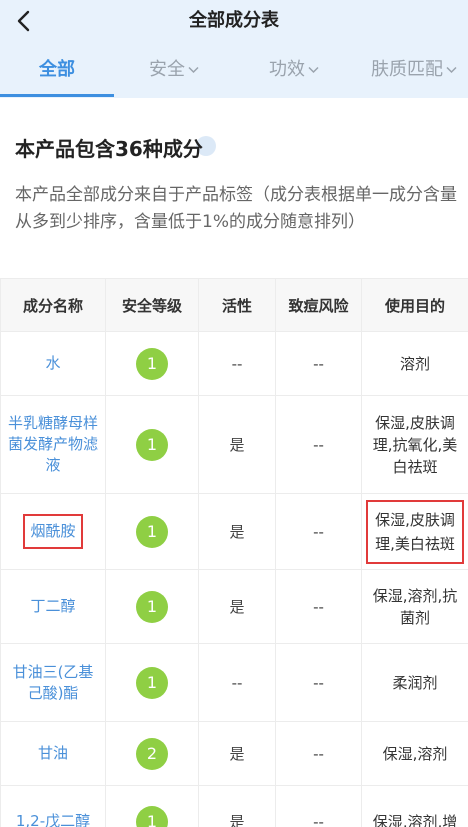  What do you see at coordinates (414, 305) in the screenshot?
I see `column-header-purpose: 使用目的` at bounding box center [414, 305].